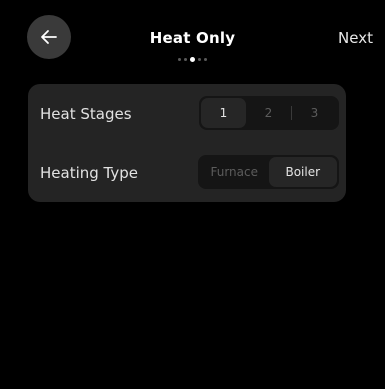 The width and height of the screenshot is (385, 389). I want to click on heating-type-option-furnace: Furnace, so click(234, 172).